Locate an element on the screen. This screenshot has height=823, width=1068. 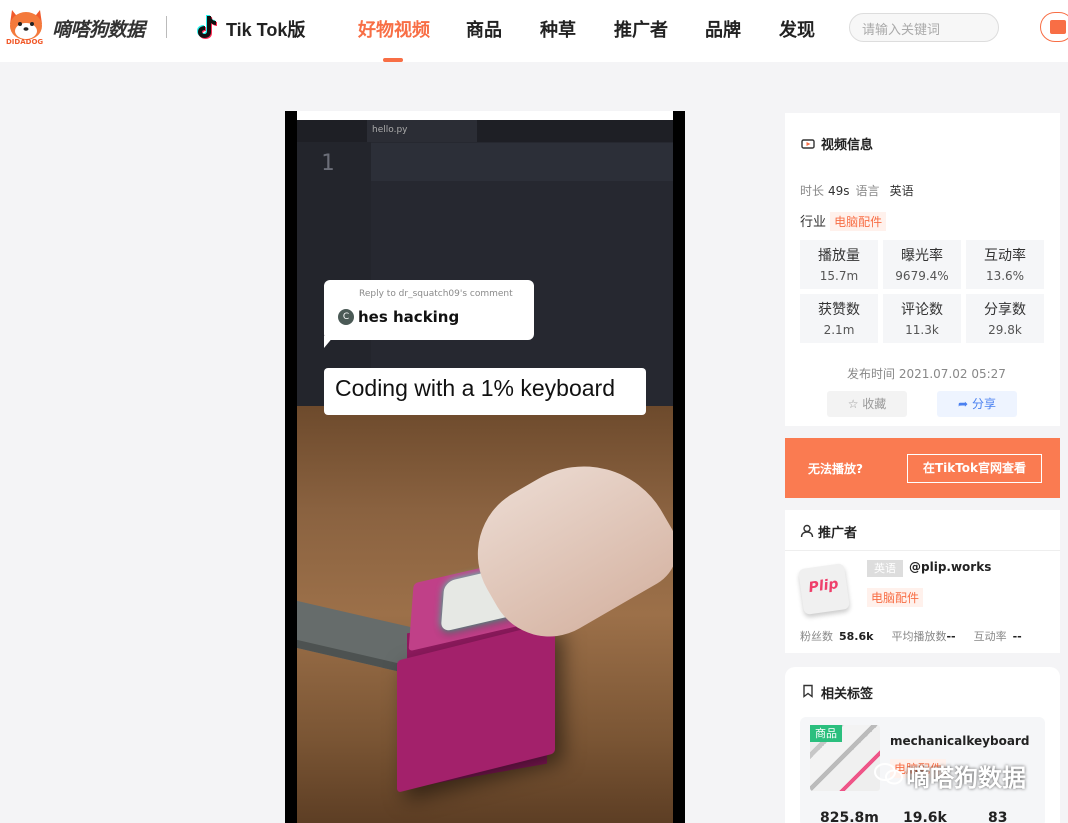
reply-to-label: Reply to dr_squatch09's comment is located at coordinates (436, 294).